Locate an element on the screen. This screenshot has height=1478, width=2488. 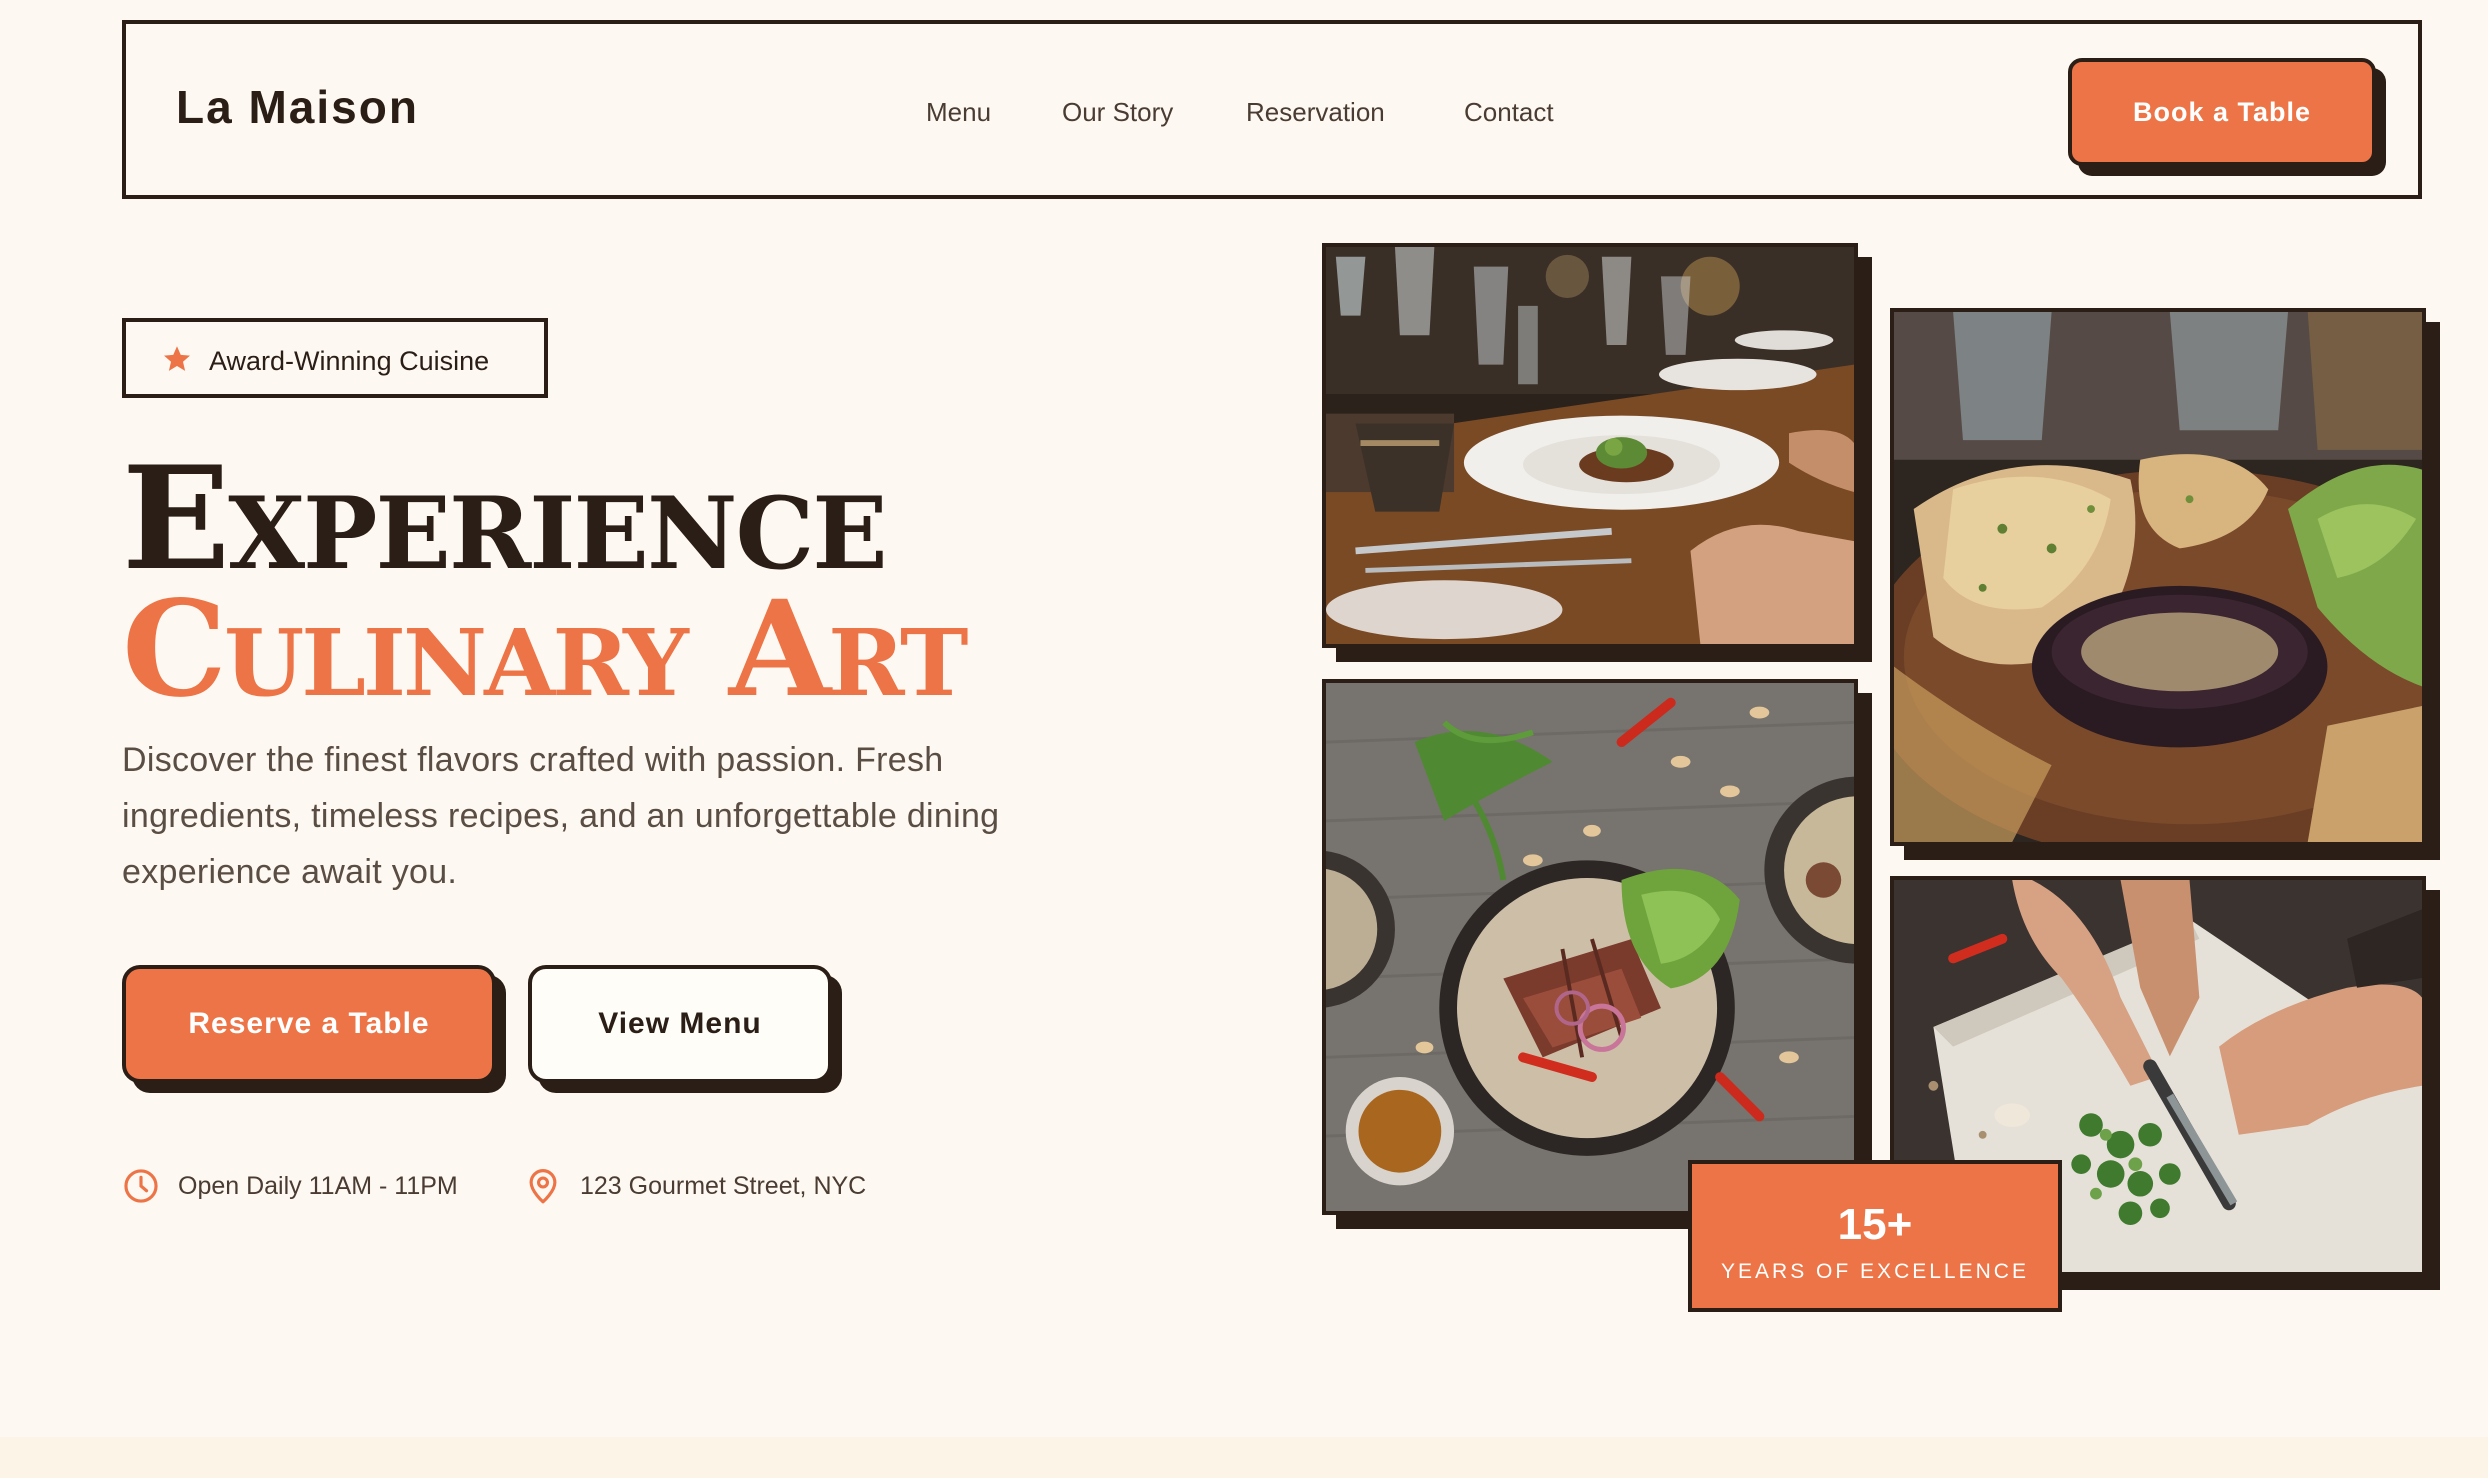
next-section-edge is located at coordinates (1244, 1457).